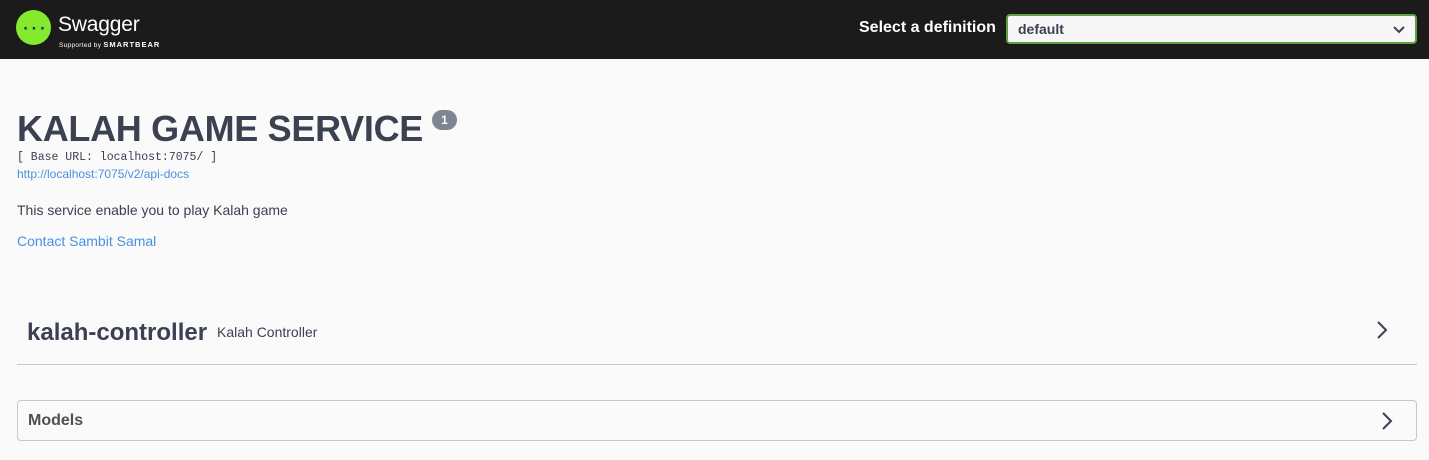 The width and height of the screenshot is (1429, 460). What do you see at coordinates (117, 157) in the screenshot?
I see `base-url: [ Base URL: localhost:7075/ ]` at bounding box center [117, 157].